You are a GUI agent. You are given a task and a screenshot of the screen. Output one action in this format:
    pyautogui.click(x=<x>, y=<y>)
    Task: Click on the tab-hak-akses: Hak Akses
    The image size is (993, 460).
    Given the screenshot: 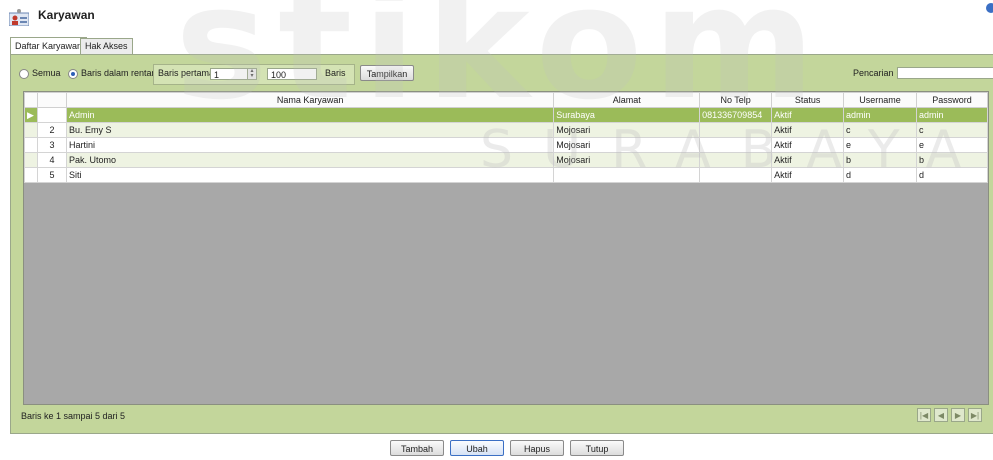 What is the action you would take?
    pyautogui.click(x=106, y=46)
    